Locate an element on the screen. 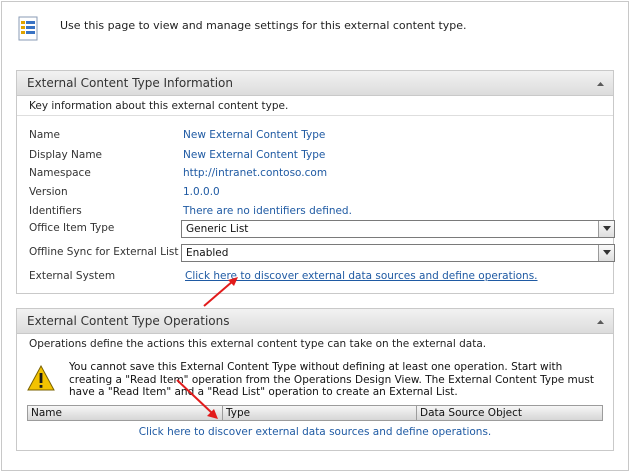 The image size is (630, 472). name-value-link: New External Content Type is located at coordinates (254, 135).